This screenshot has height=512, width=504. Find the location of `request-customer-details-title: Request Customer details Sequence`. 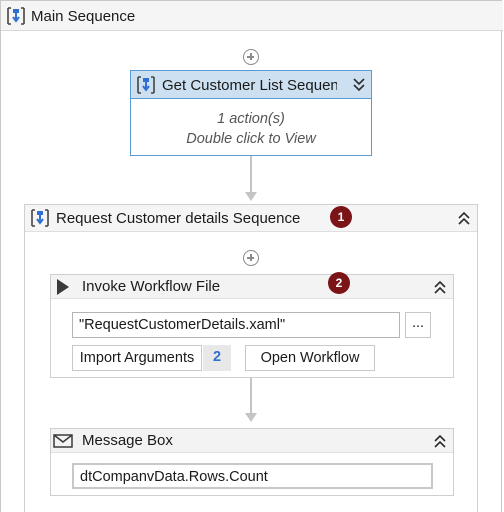

request-customer-details-title: Request Customer details Sequence is located at coordinates (178, 218).